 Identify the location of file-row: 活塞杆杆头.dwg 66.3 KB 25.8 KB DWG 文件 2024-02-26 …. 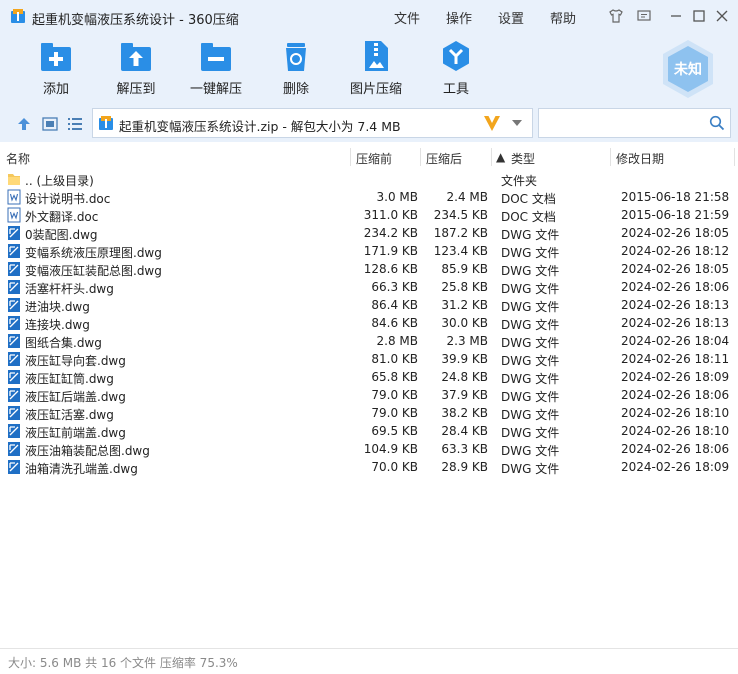
(369, 287).